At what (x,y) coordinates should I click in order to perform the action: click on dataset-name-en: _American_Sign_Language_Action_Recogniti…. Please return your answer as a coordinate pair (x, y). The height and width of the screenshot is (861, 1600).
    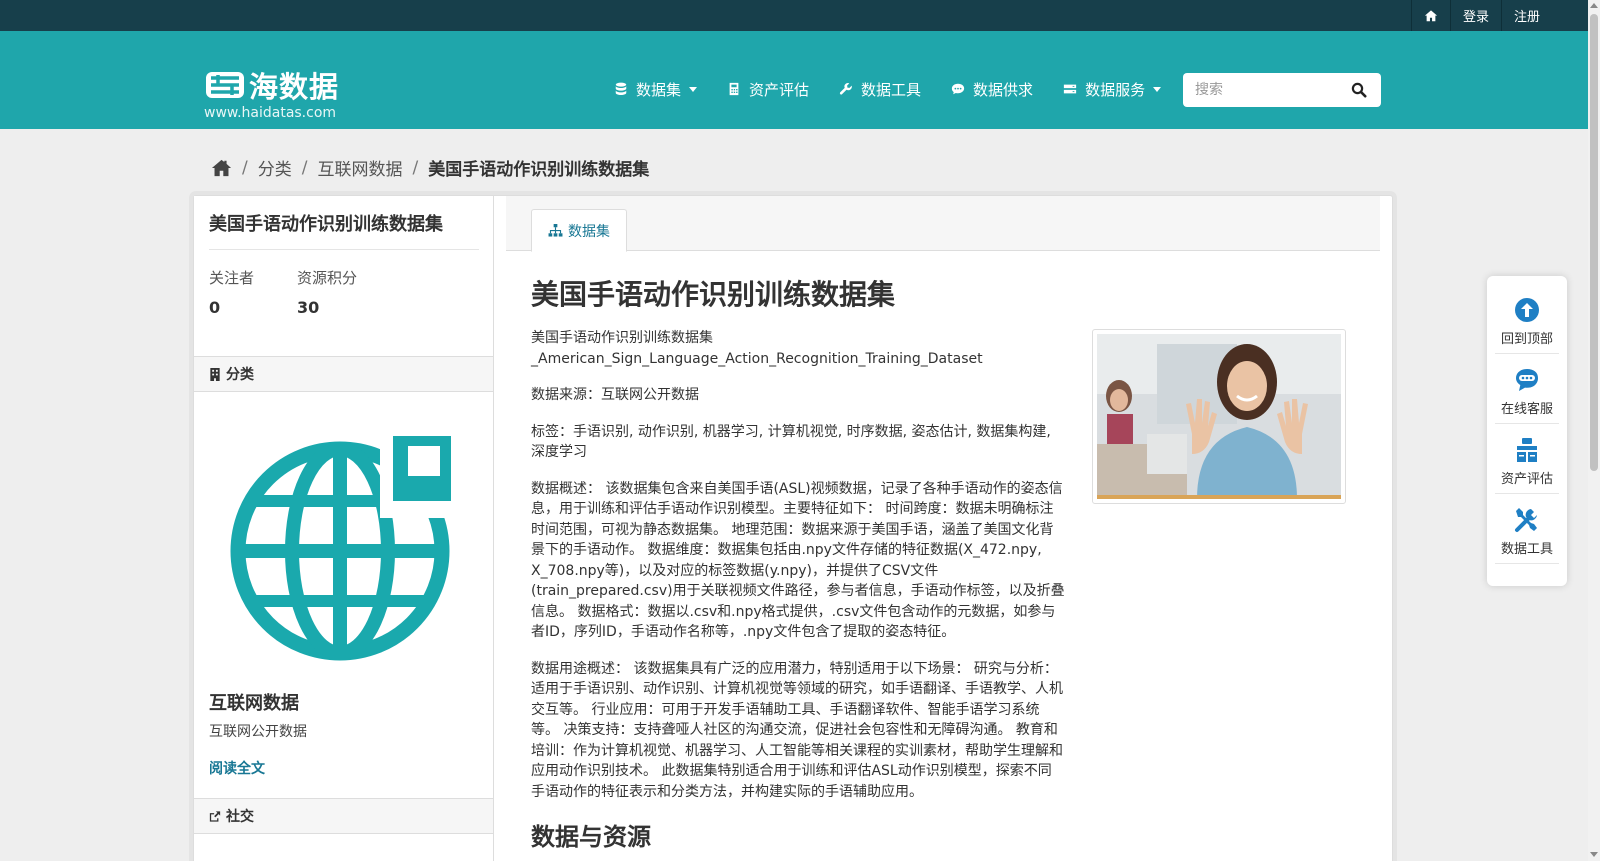
    Looking at the image, I should click on (757, 358).